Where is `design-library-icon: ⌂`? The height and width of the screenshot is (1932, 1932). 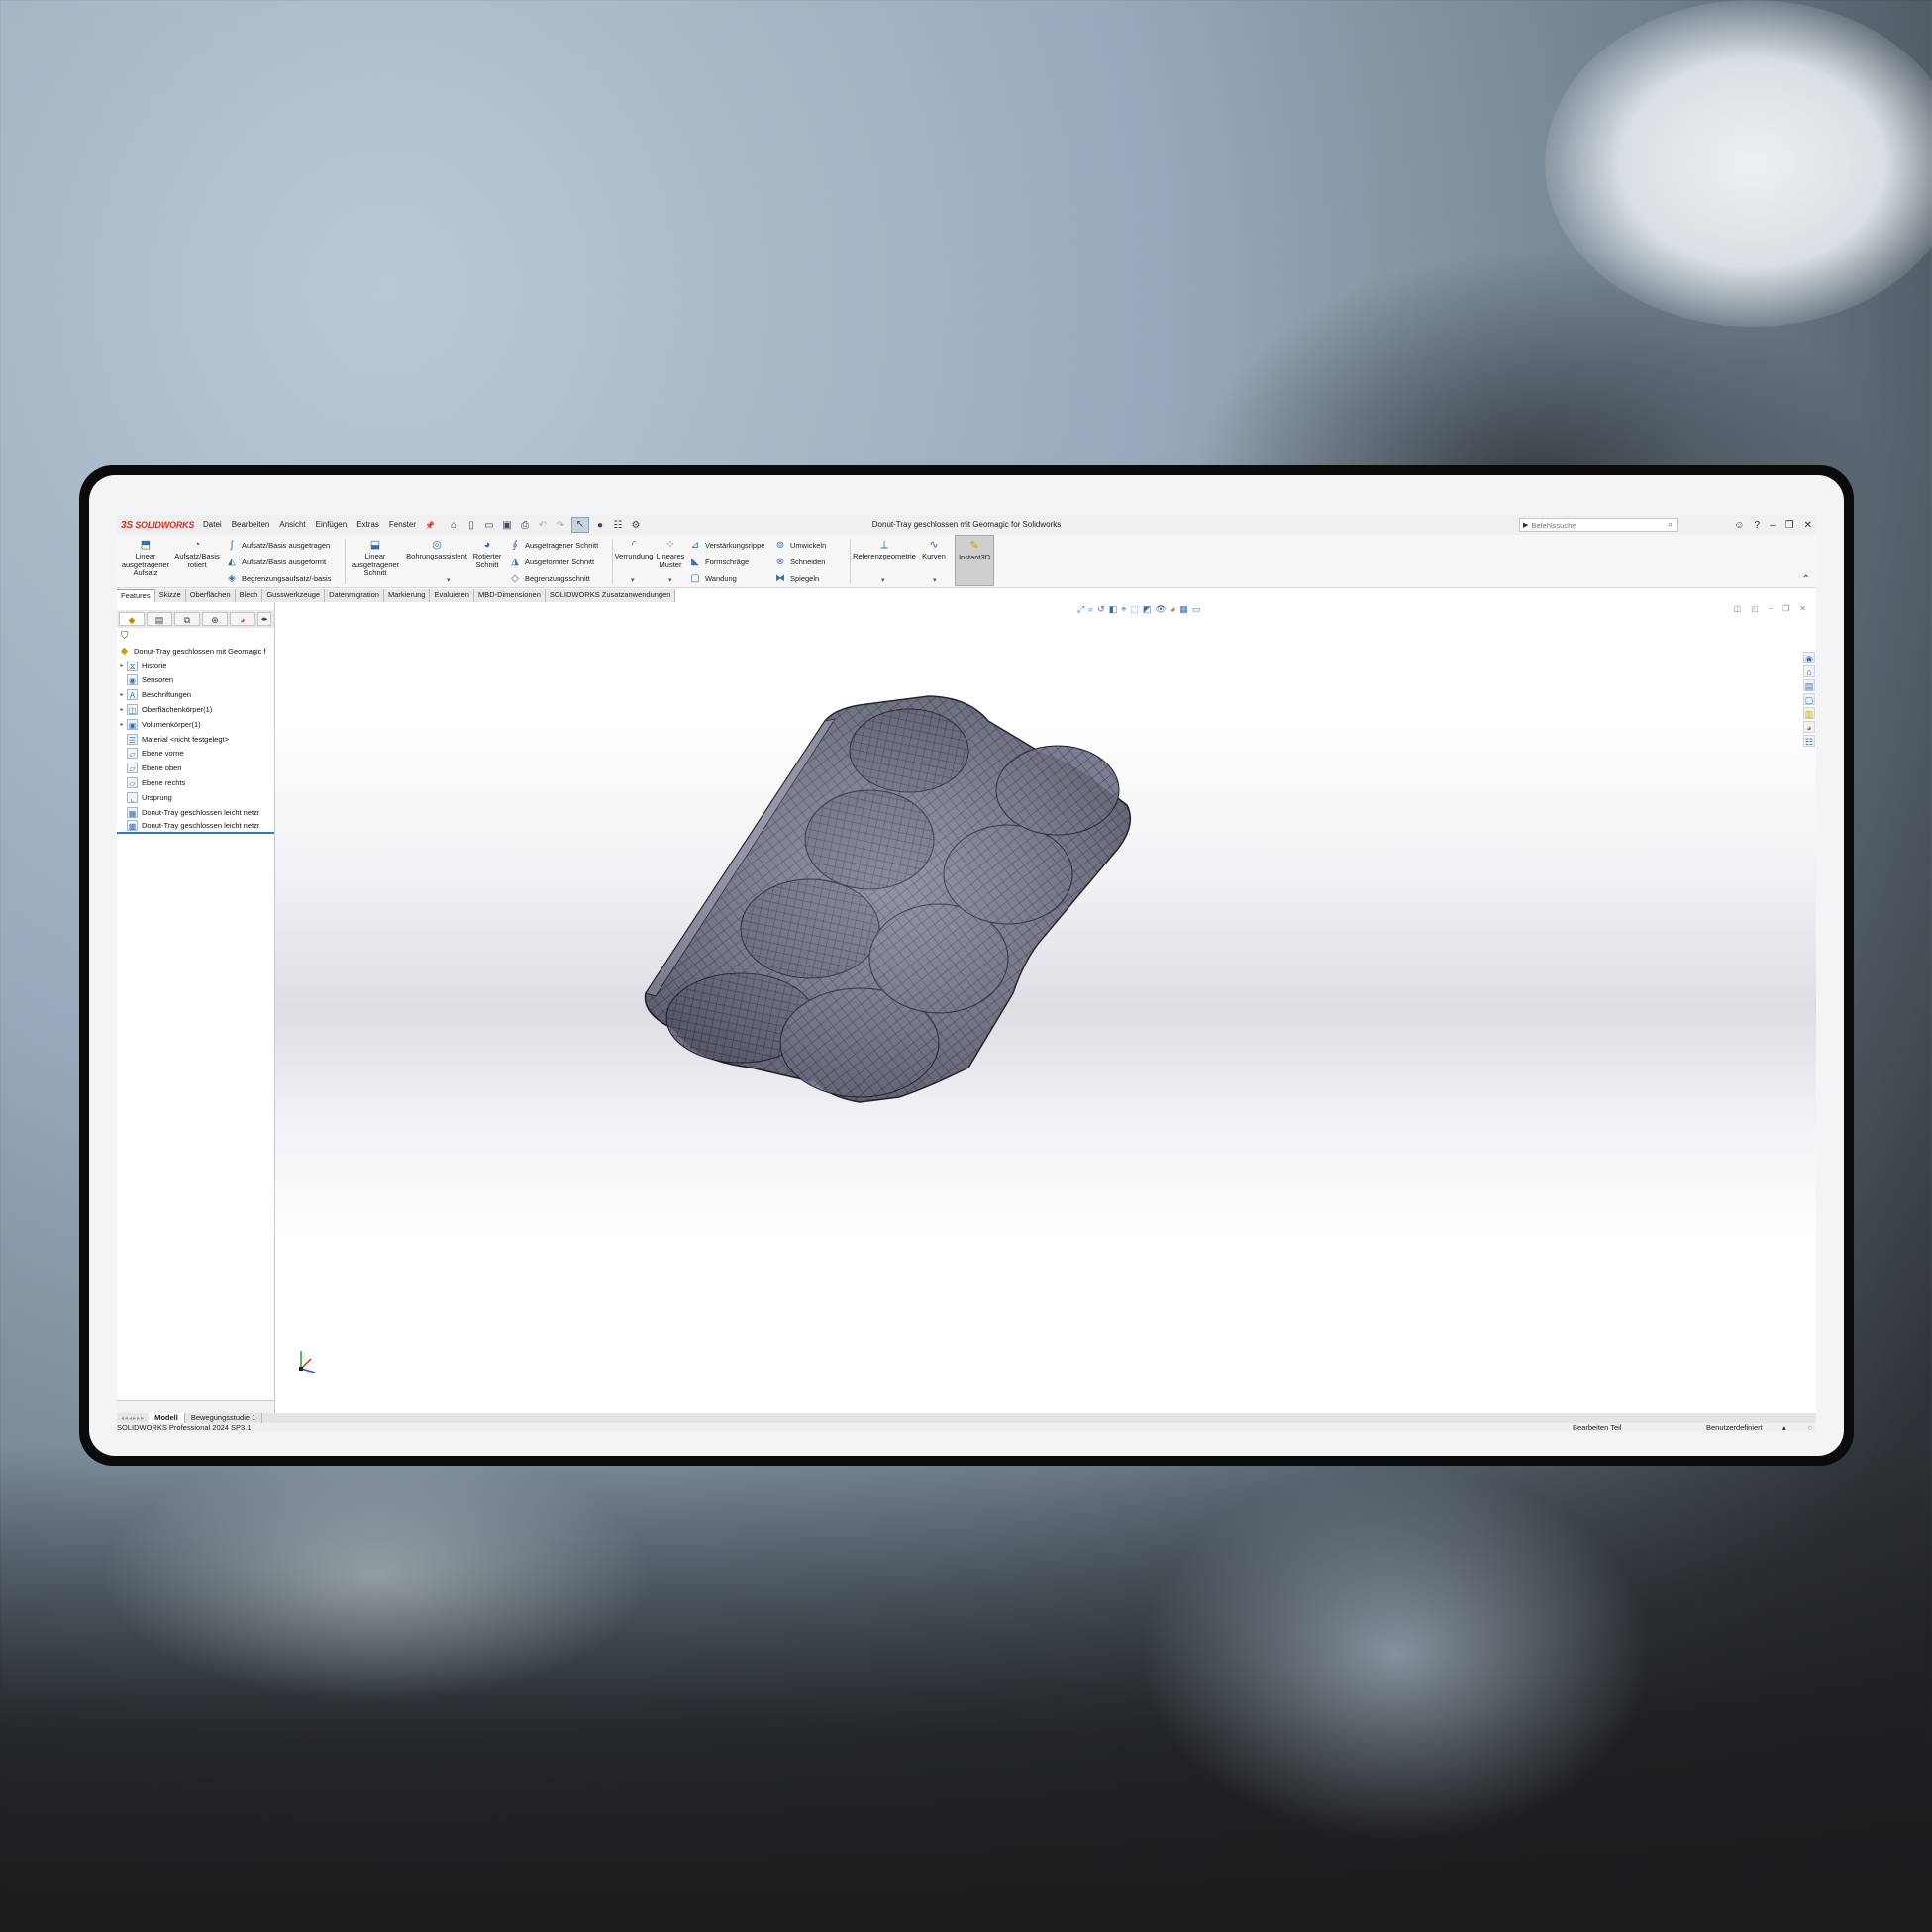
design-library-icon: ⌂ is located at coordinates (1809, 671).